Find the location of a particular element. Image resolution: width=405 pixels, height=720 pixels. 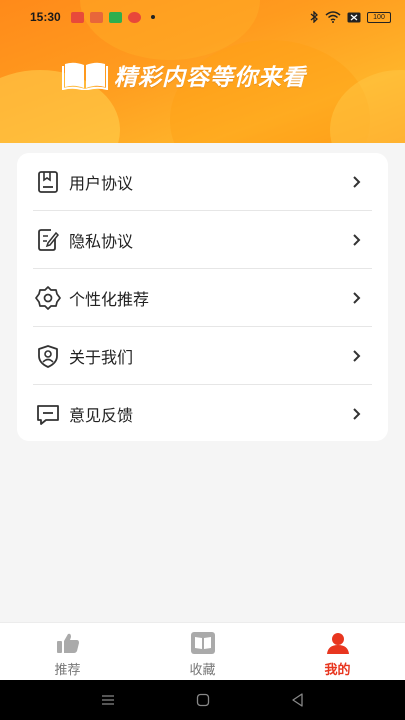

gear-icon is located at coordinates (48, 298).